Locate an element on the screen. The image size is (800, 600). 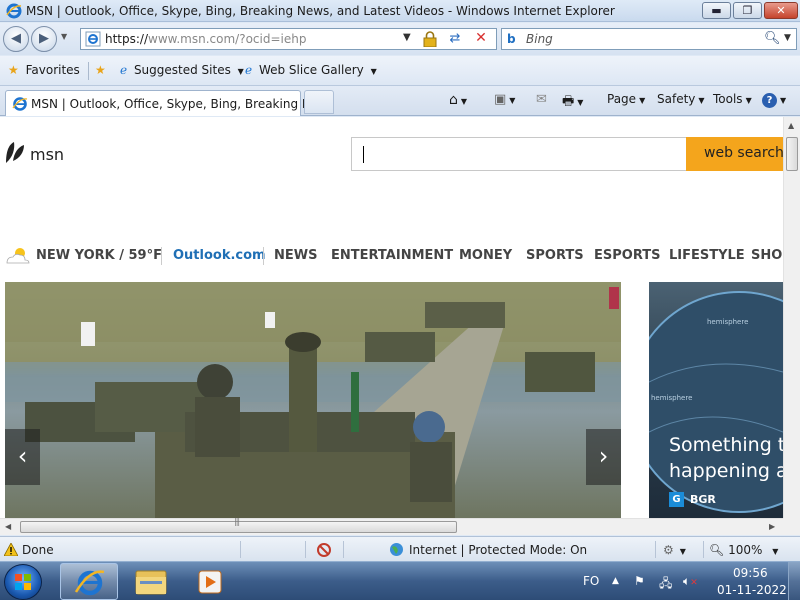
print-button: 🖶 ▼ is located at coordinates (572, 103).